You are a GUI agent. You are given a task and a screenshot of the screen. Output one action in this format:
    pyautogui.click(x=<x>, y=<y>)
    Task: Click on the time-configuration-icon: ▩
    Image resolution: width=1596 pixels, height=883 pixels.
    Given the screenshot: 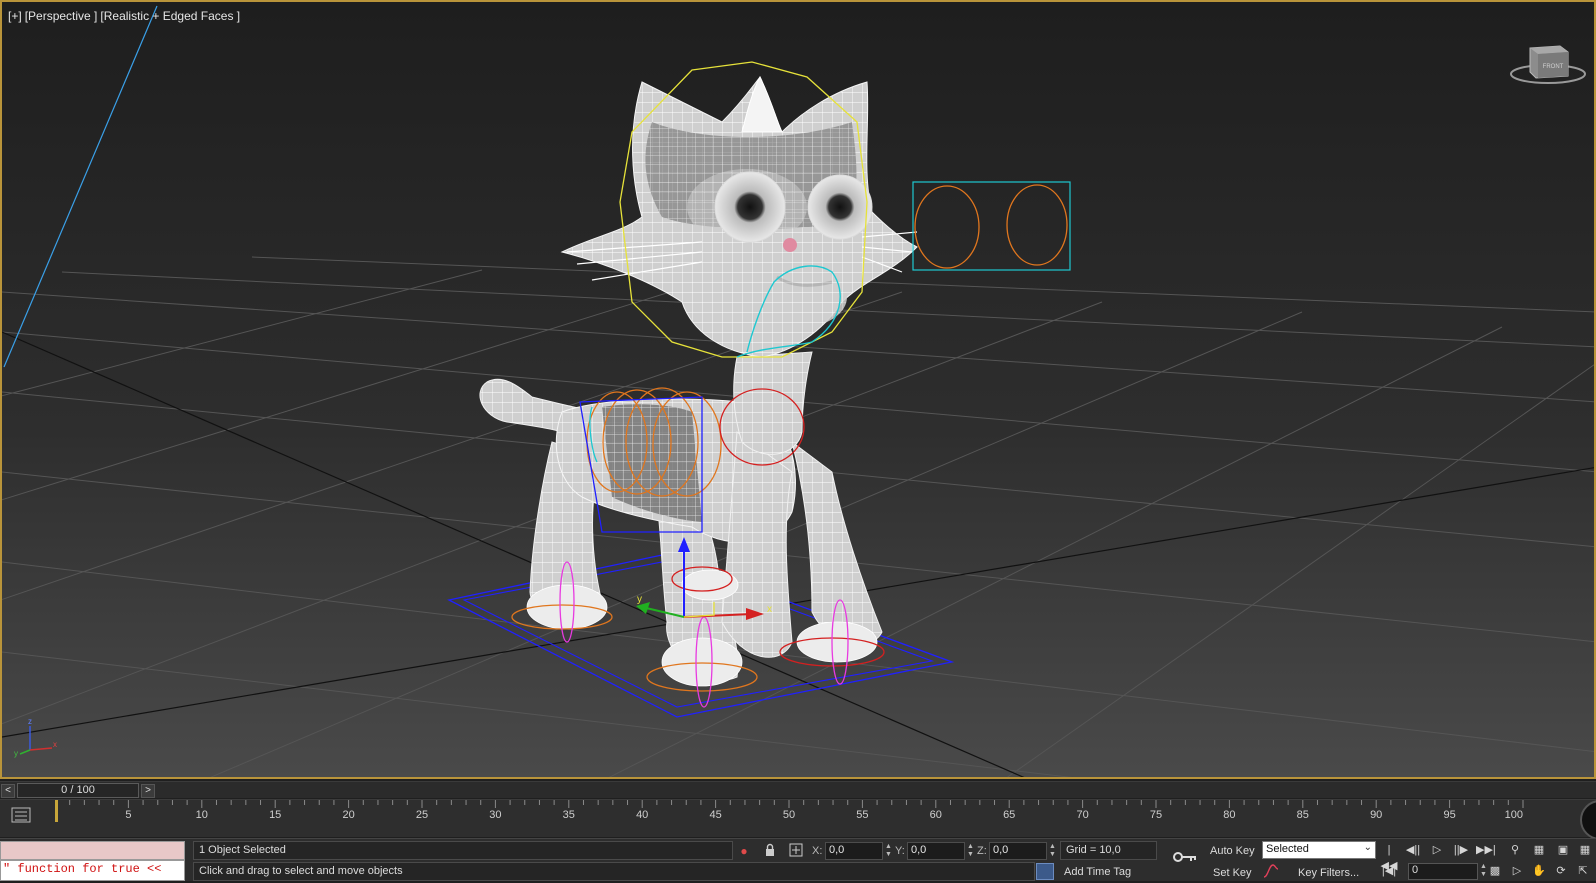 What is the action you would take?
    pyautogui.click(x=1495, y=871)
    